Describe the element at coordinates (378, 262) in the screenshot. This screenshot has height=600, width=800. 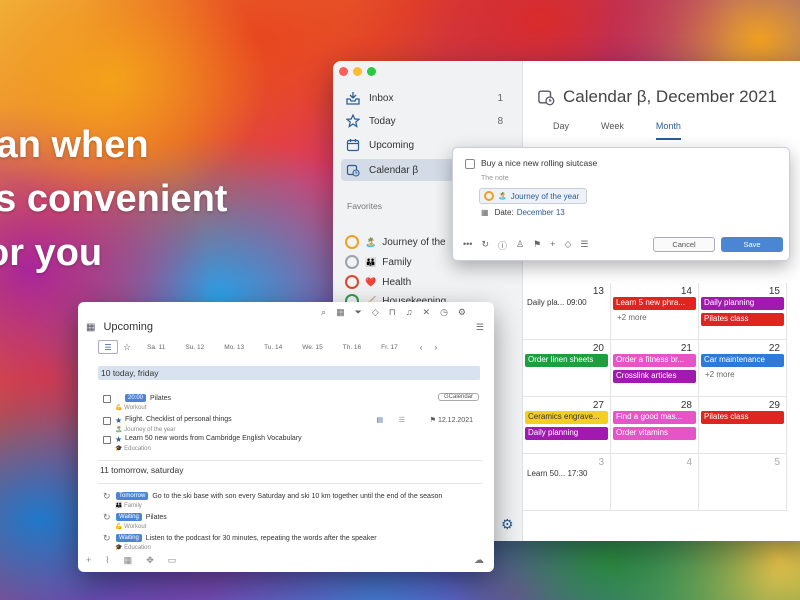
I see `favorite-family: 👪 Family` at that location.